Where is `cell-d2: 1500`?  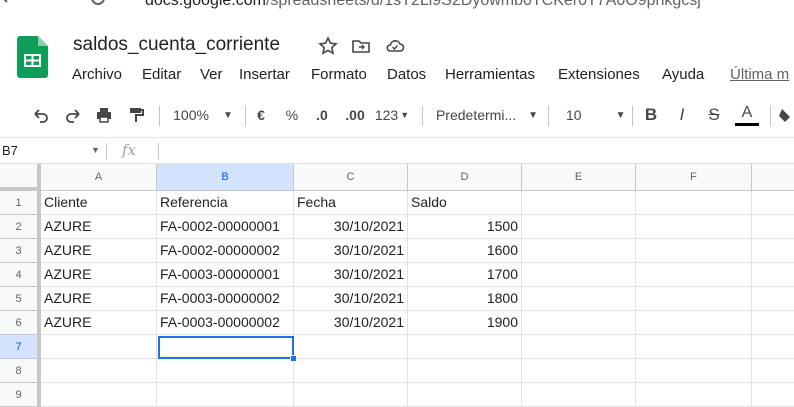 cell-d2: 1500 is located at coordinates (465, 227).